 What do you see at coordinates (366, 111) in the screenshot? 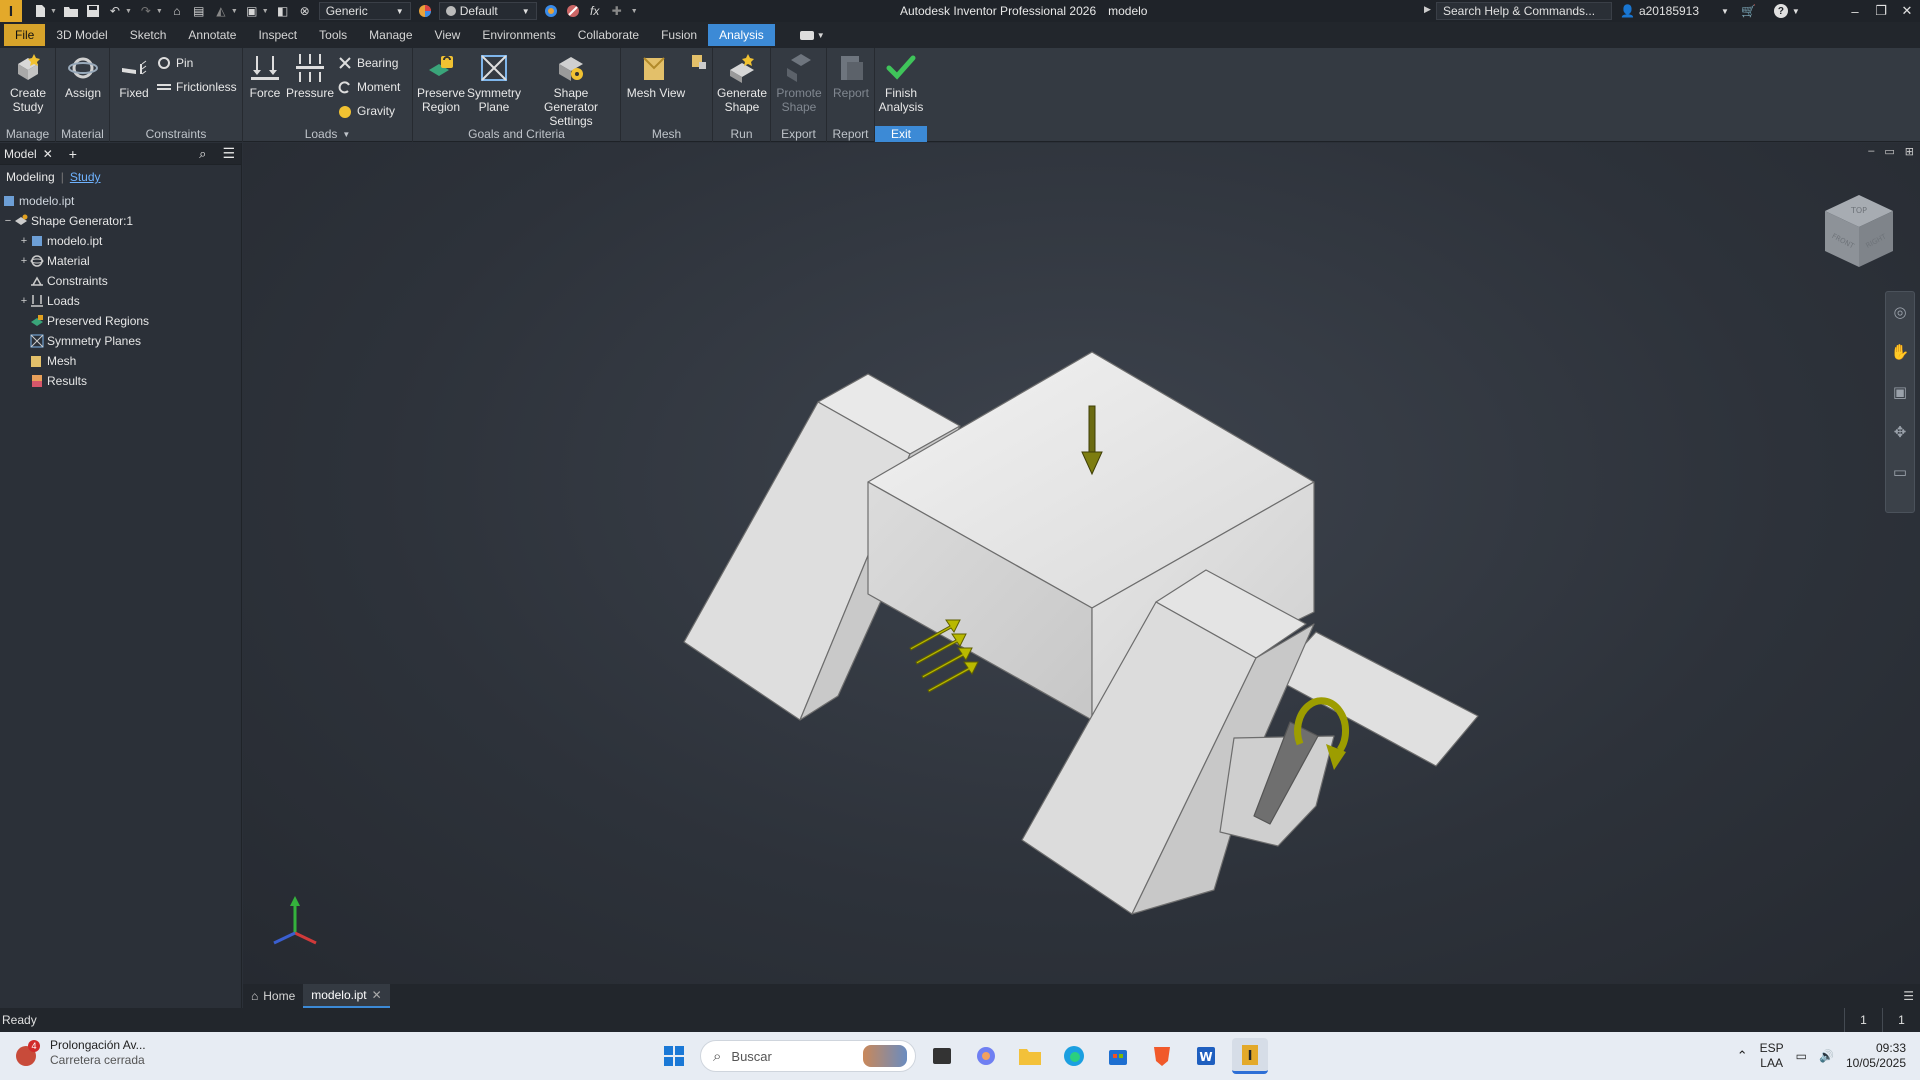
I see `gravity-button: Gravity` at bounding box center [366, 111].